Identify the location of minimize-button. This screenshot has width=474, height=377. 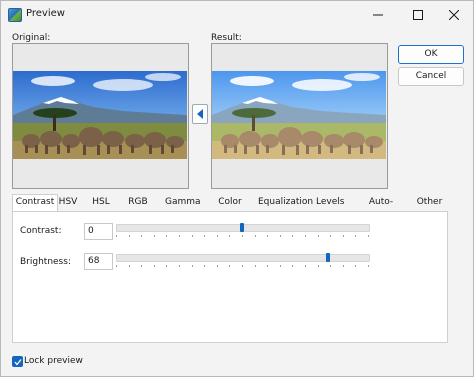
(378, 15).